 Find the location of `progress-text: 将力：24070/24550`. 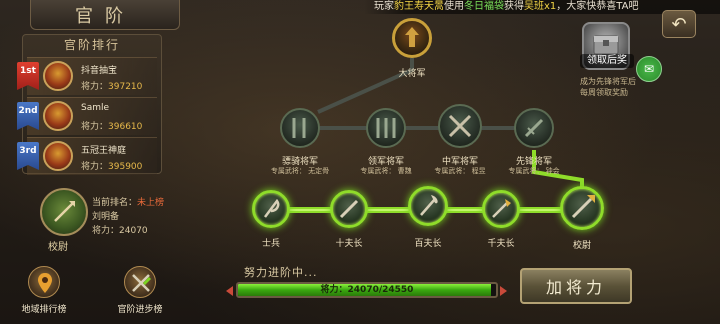

progress-text: 将力：24070/24550 is located at coordinates (367, 290).